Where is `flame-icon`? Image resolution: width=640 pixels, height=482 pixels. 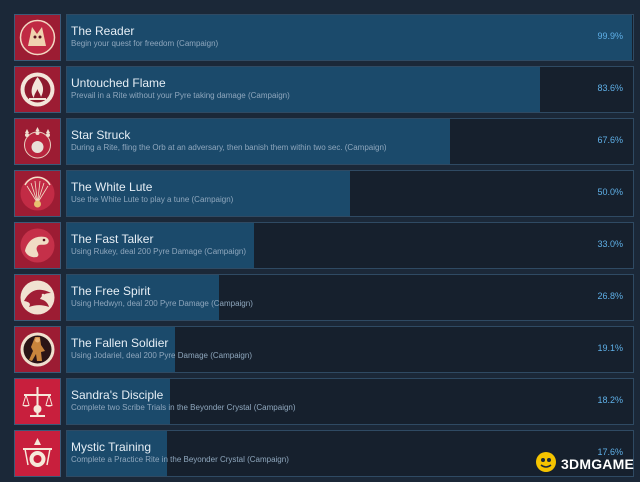 flame-icon is located at coordinates (37, 89).